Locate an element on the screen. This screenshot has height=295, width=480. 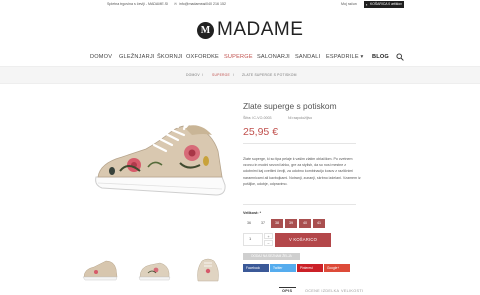
product-price: 25,95 € is located at coordinates (261, 132).